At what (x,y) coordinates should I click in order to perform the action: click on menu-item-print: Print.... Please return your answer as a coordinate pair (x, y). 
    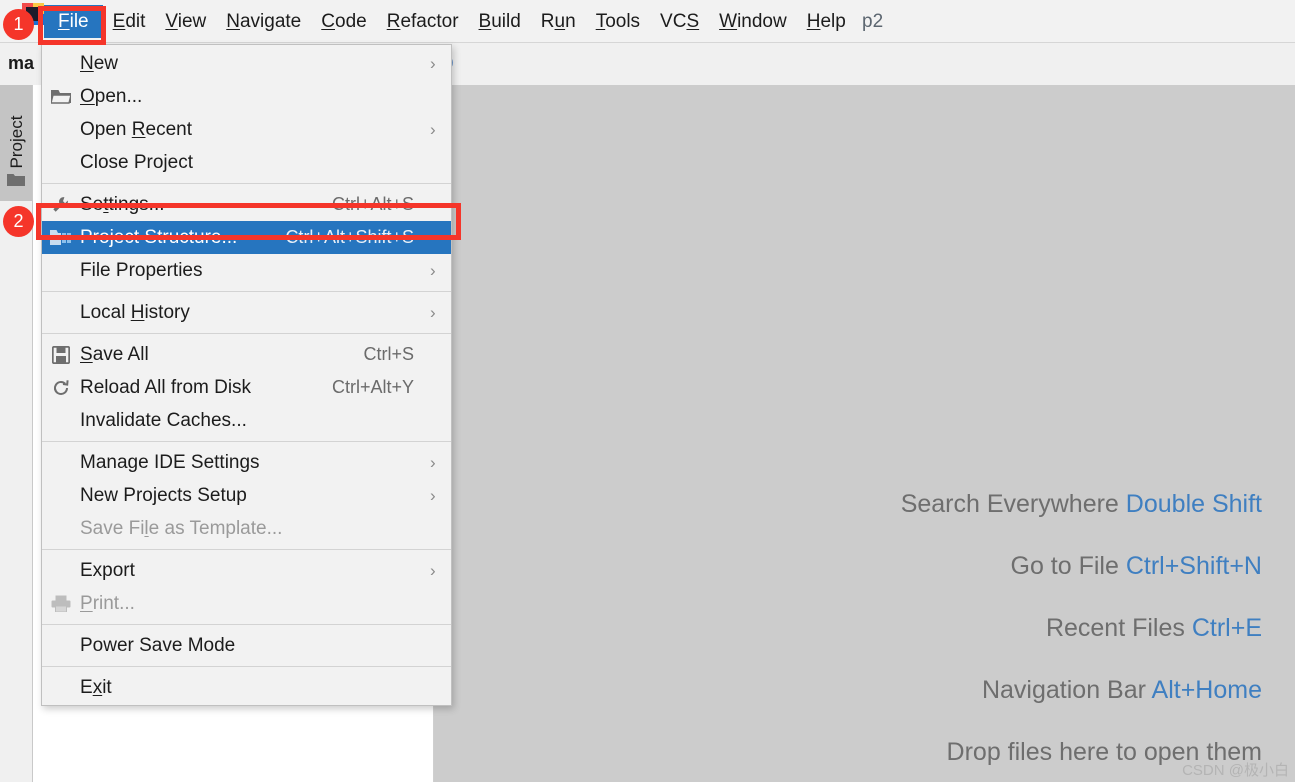
    Looking at the image, I should click on (246, 603).